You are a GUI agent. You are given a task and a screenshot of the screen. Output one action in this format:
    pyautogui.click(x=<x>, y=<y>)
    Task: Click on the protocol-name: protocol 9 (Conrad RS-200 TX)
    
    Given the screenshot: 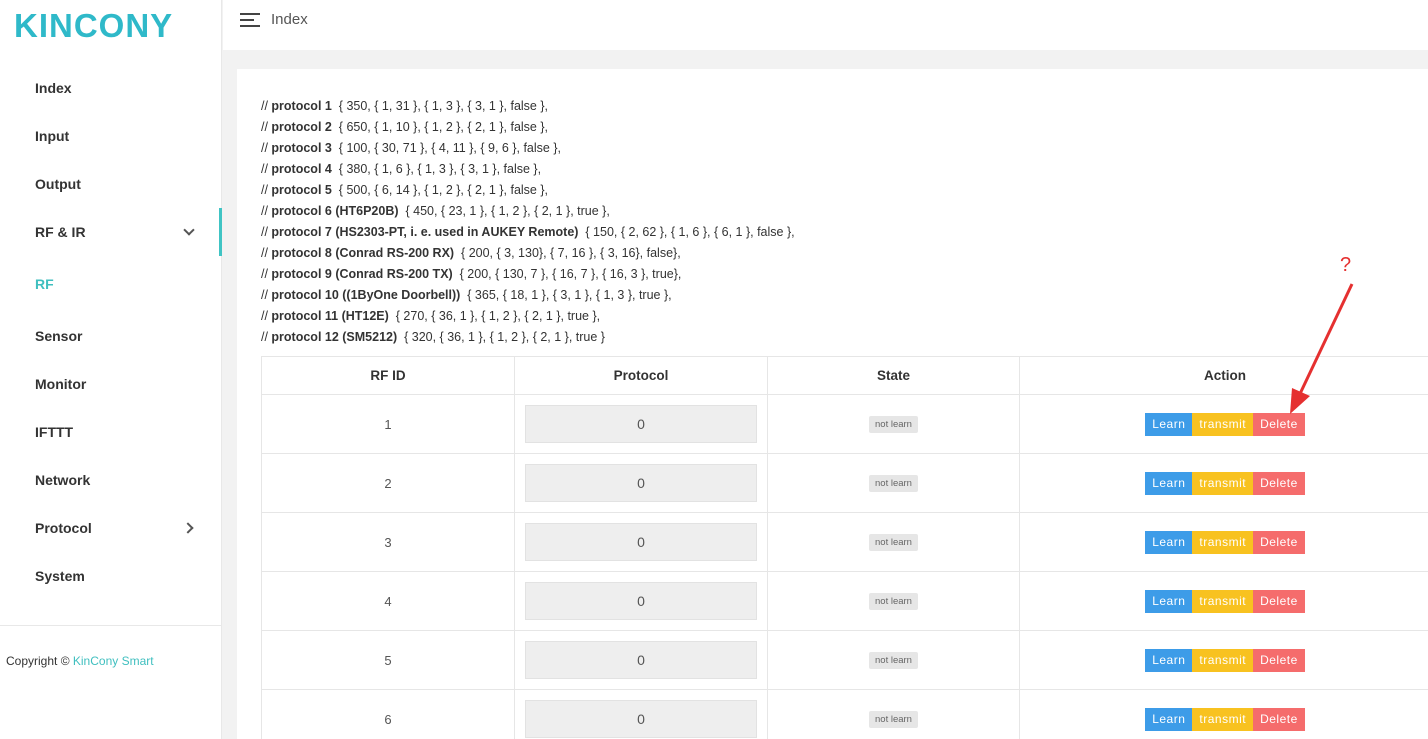 What is the action you would take?
    pyautogui.click(x=362, y=274)
    